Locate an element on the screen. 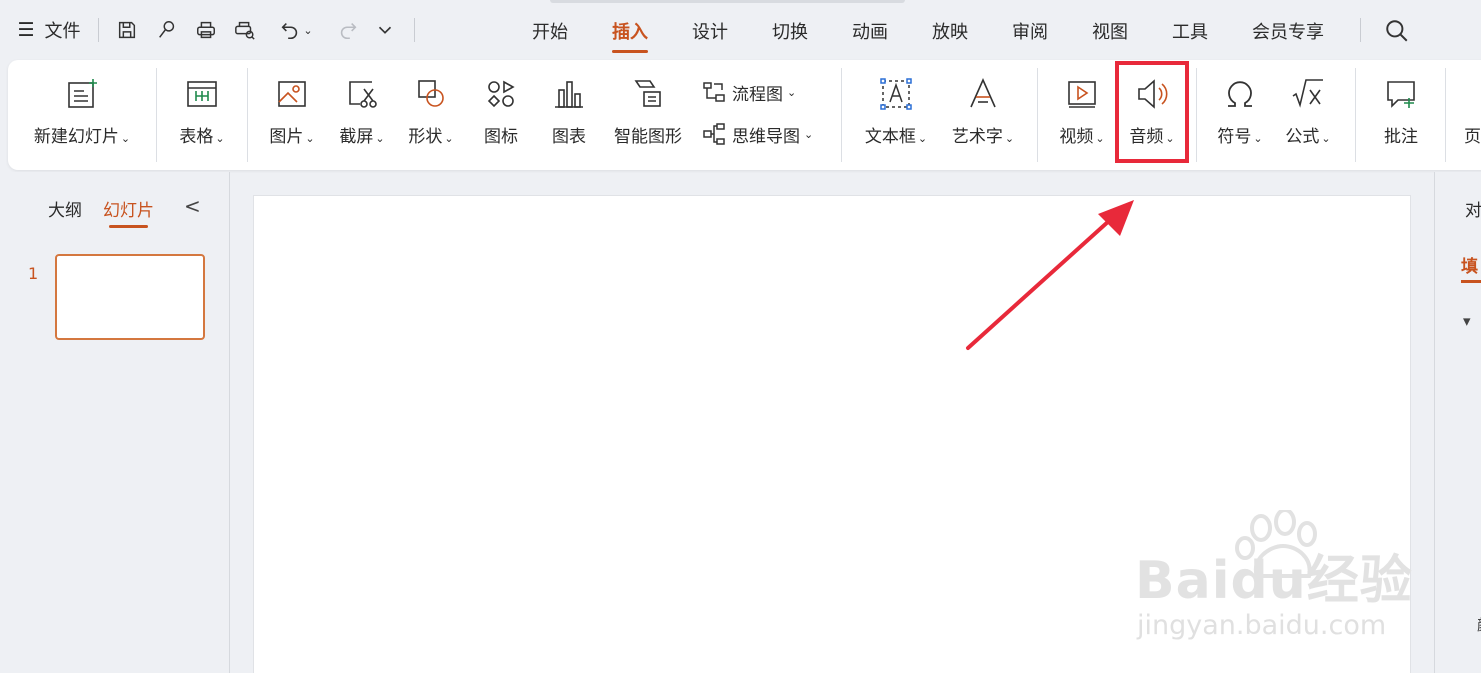  new-slide-button: 新建幻灯片 ⌄ is located at coordinates (82, 115).